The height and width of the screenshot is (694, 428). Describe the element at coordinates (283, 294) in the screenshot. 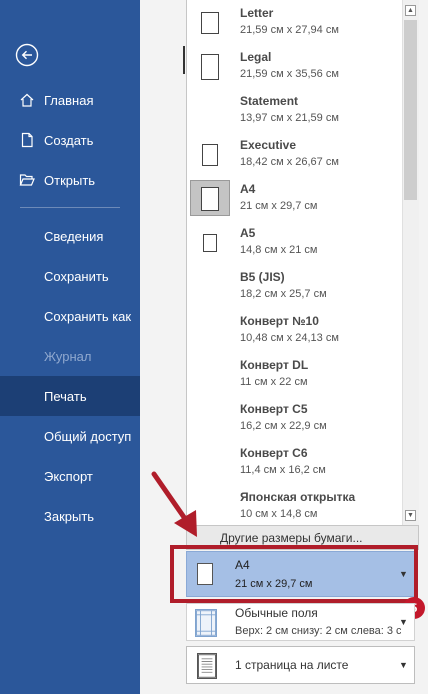

I see `paper-option-dims: 18,2 см x 25,7 см` at that location.